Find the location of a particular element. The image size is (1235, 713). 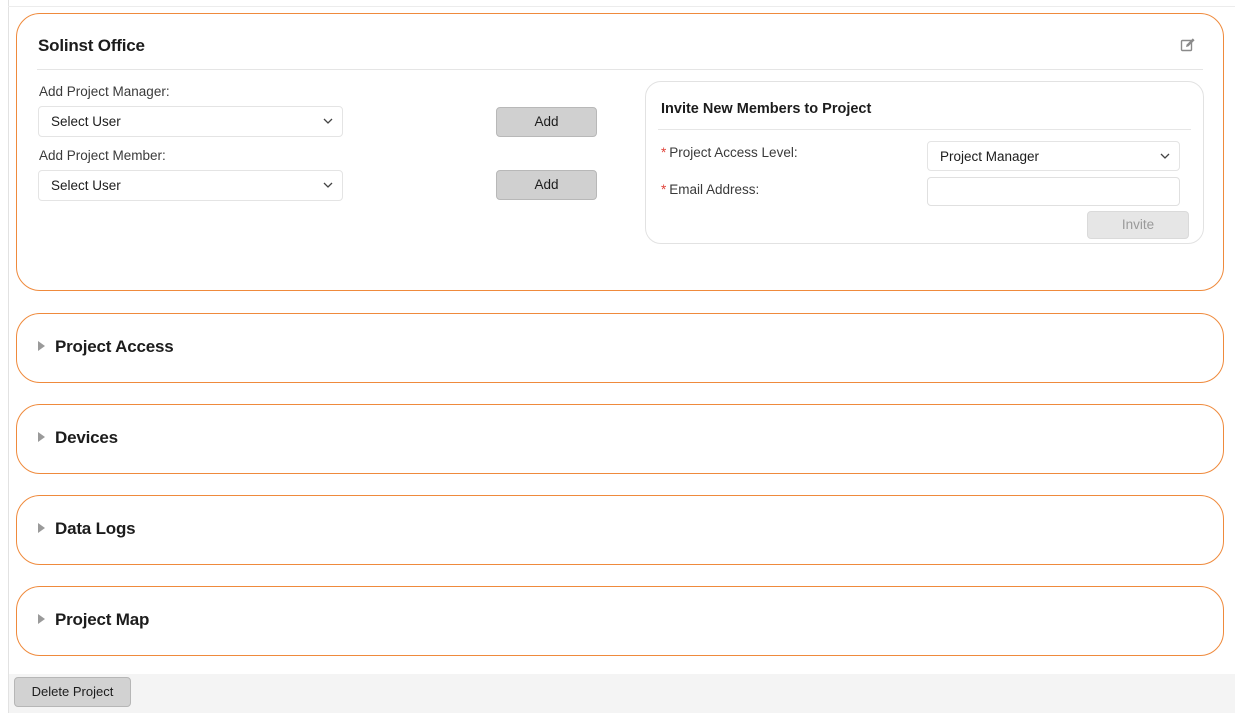

manager-user-select: Select User is located at coordinates (190, 121).